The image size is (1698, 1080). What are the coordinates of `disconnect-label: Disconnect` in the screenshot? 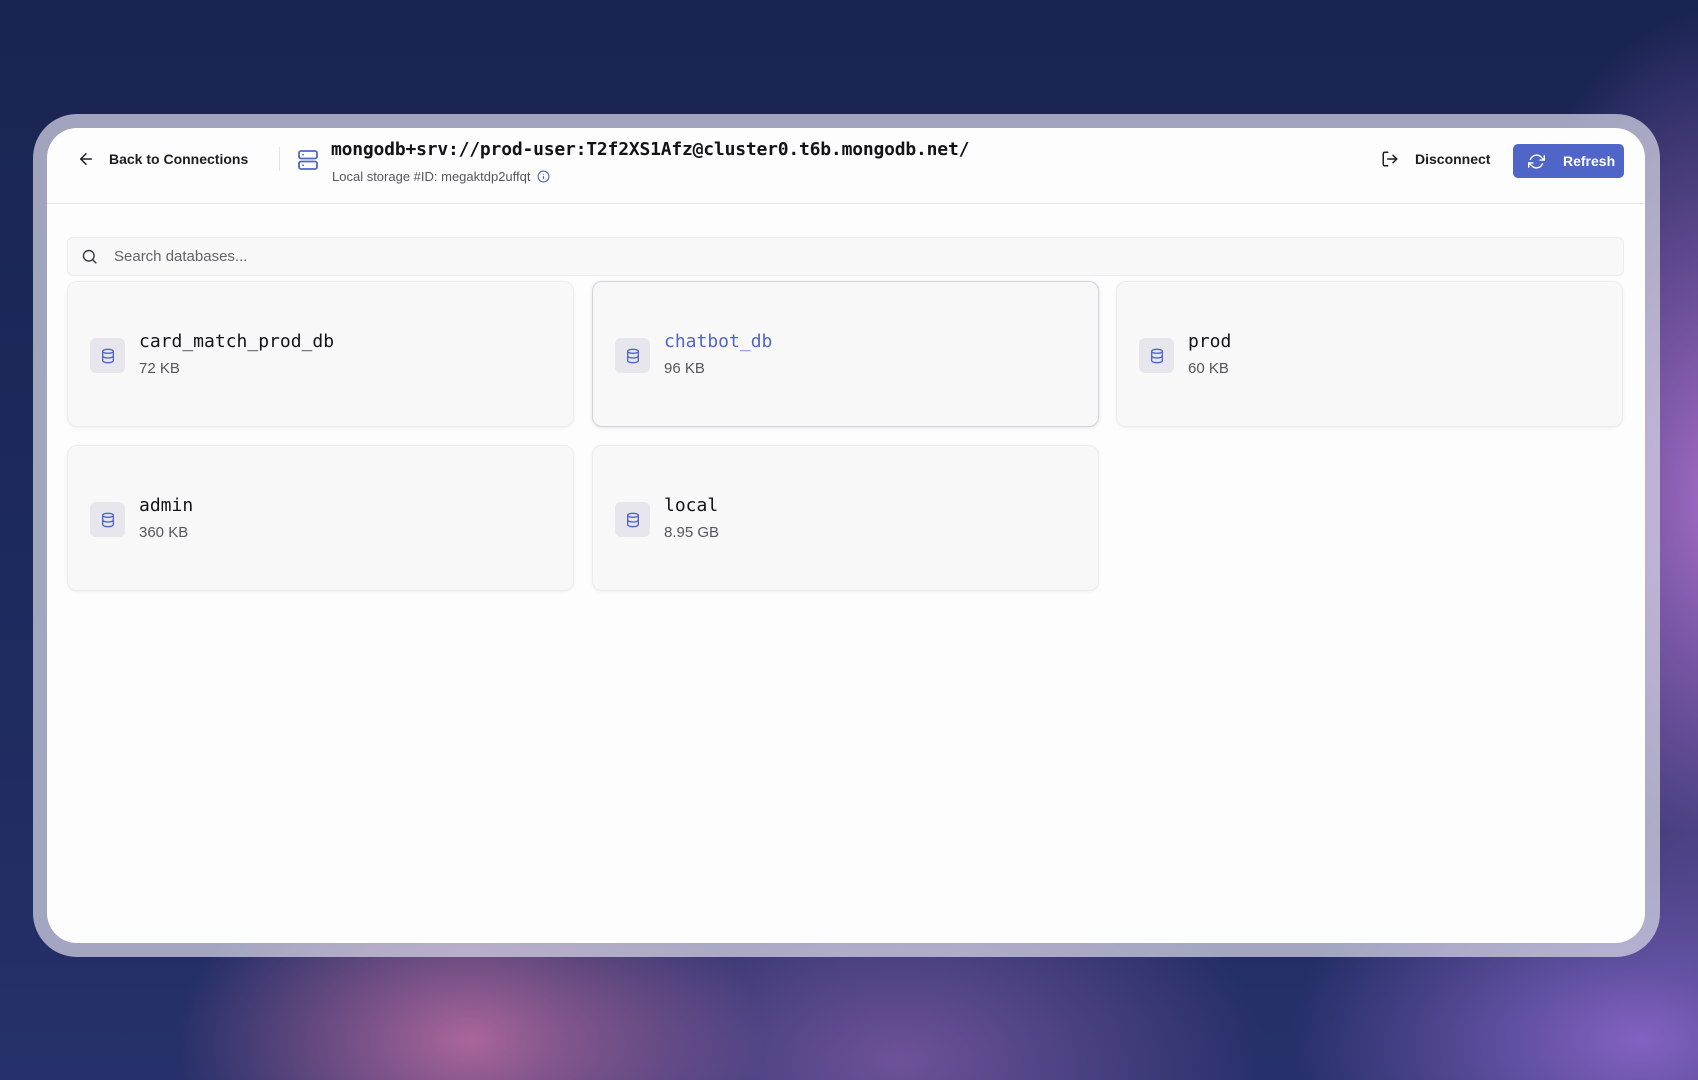 It's located at (1453, 159).